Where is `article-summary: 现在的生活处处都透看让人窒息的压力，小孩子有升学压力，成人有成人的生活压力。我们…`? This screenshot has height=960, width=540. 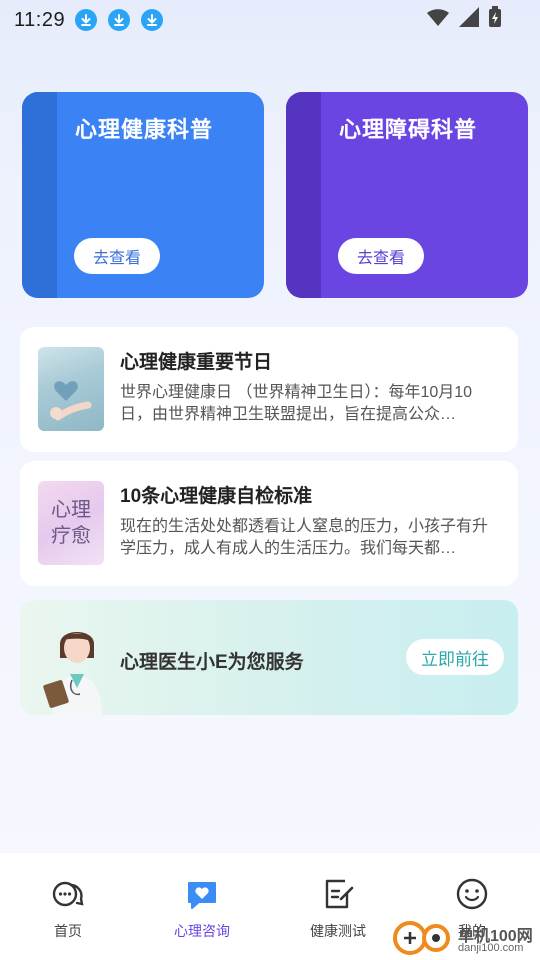
article-summary: 现在的生活处处都透看让人窒息的压力，小孩子有升学压力，成人有成人的生活压力。我们… is located at coordinates (304, 537).